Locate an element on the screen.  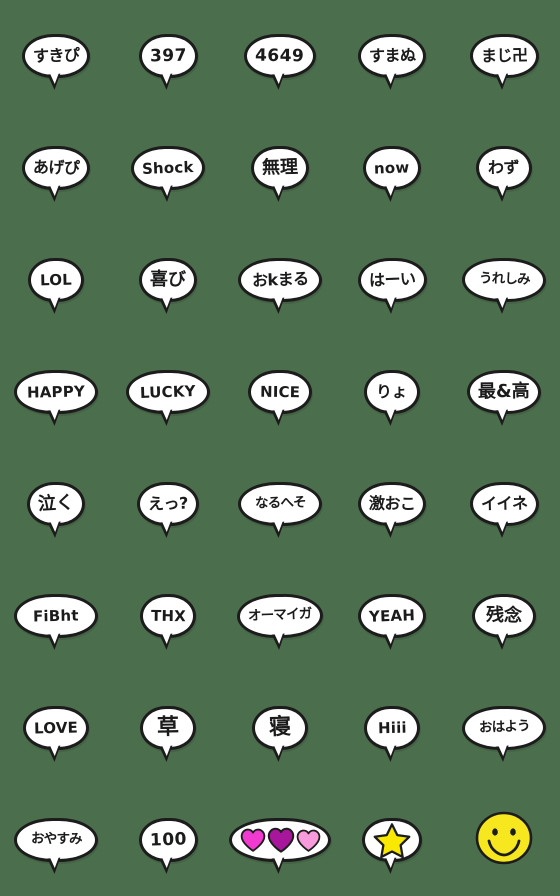
bubble-label: Hiii is located at coordinates (392, 727).